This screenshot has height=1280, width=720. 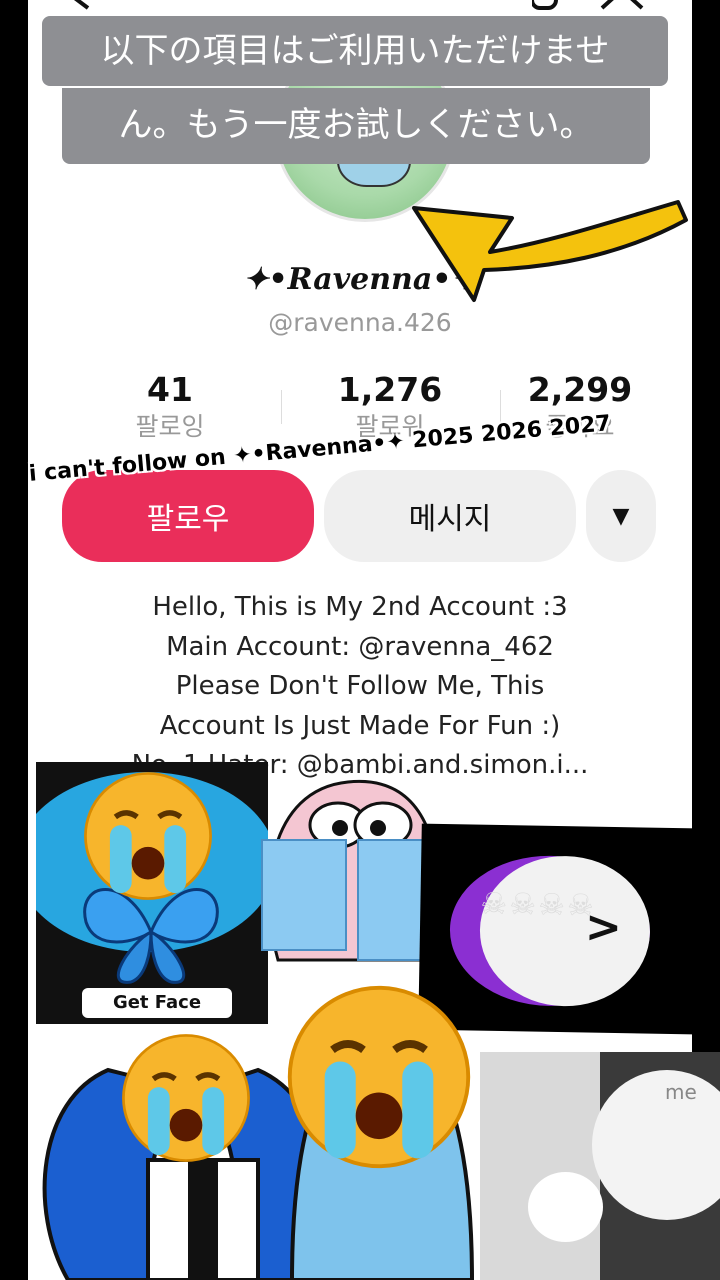 I want to click on yellow-arrow-icon, so click(x=550, y=251).